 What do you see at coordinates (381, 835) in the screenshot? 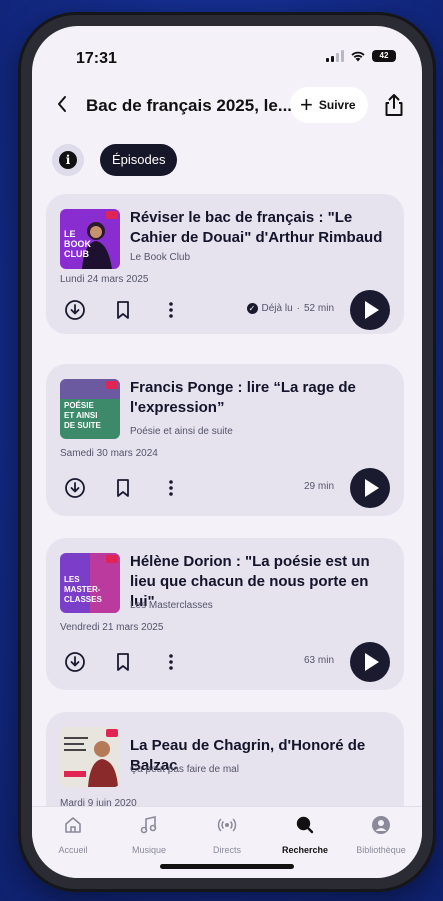
I see `nav-bibliotheque: Bibliothèque` at bounding box center [381, 835].